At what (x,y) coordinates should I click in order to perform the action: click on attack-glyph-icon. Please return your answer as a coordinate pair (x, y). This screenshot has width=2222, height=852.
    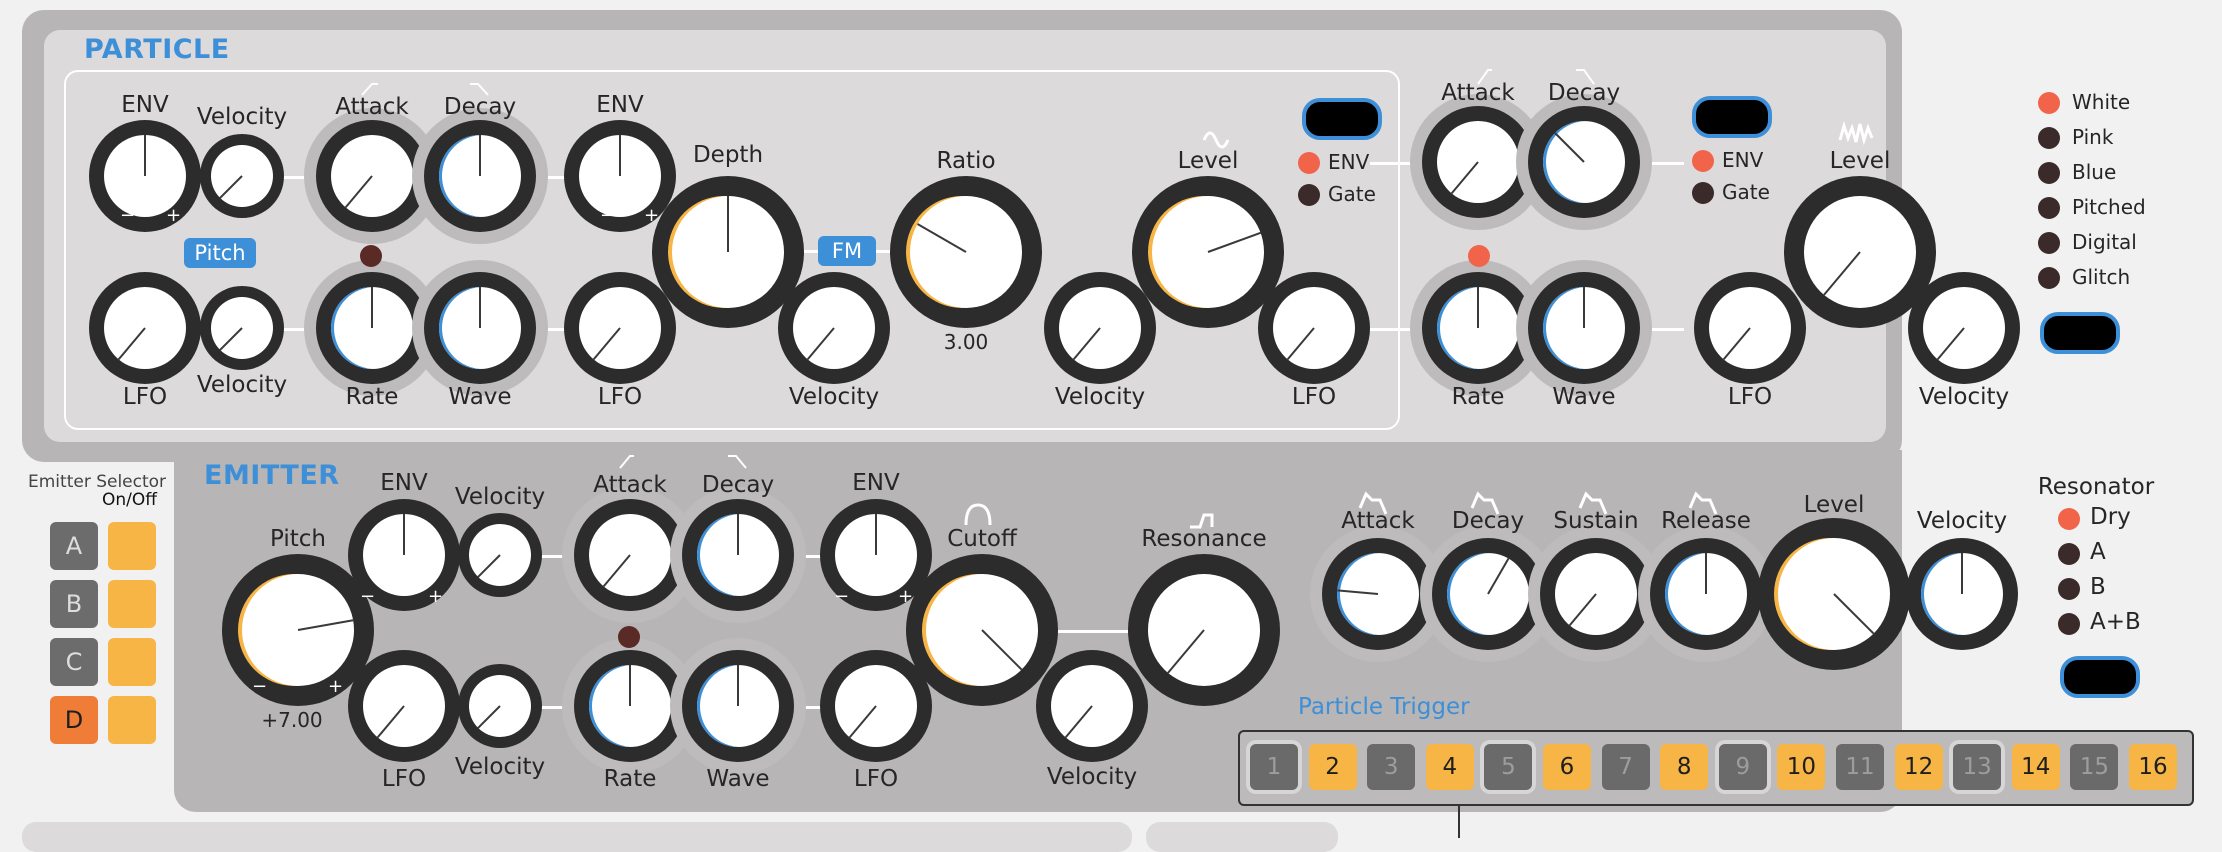
    Looking at the image, I should click on (369, 89).